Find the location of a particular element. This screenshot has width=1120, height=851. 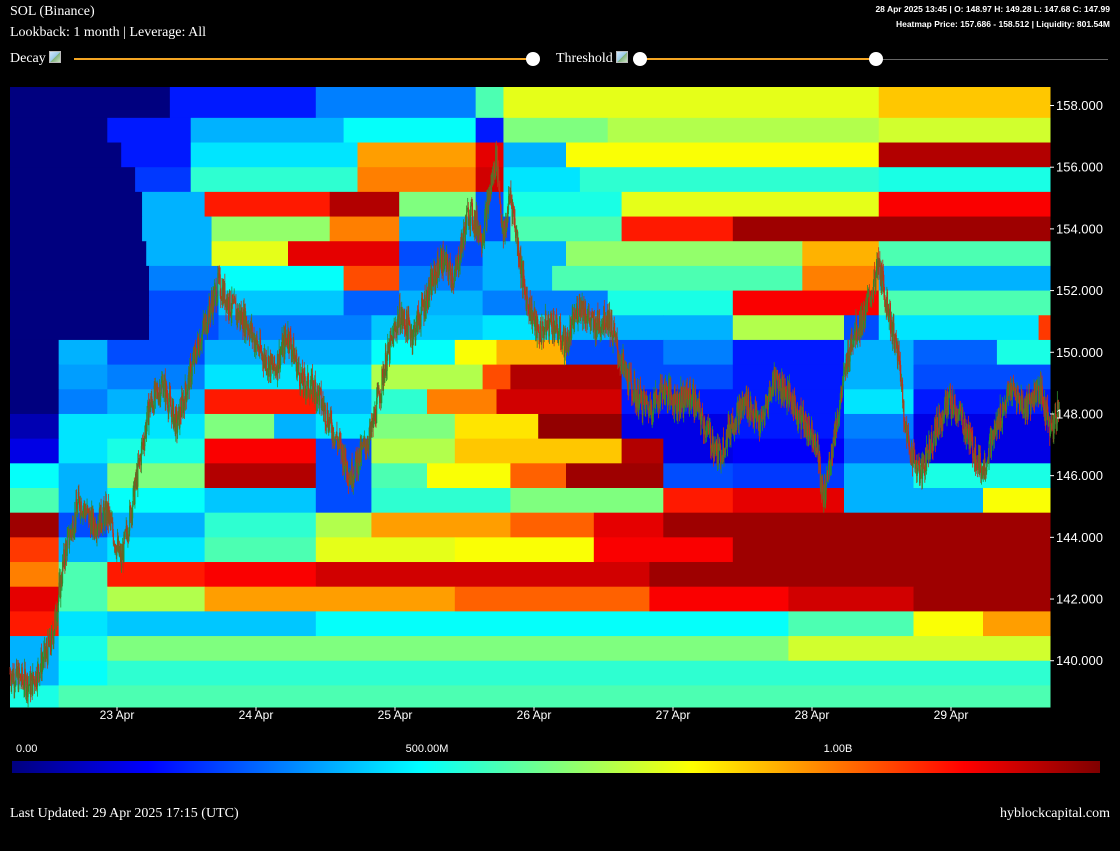

price-tick-label: 140.000 is located at coordinates (1079, 660).